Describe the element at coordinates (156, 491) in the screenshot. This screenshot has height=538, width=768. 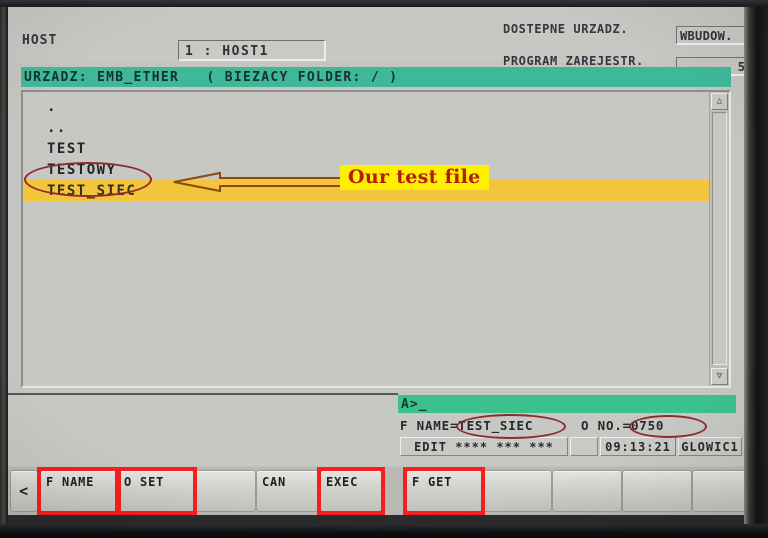
I see `softkey-o-set: O SET` at that location.